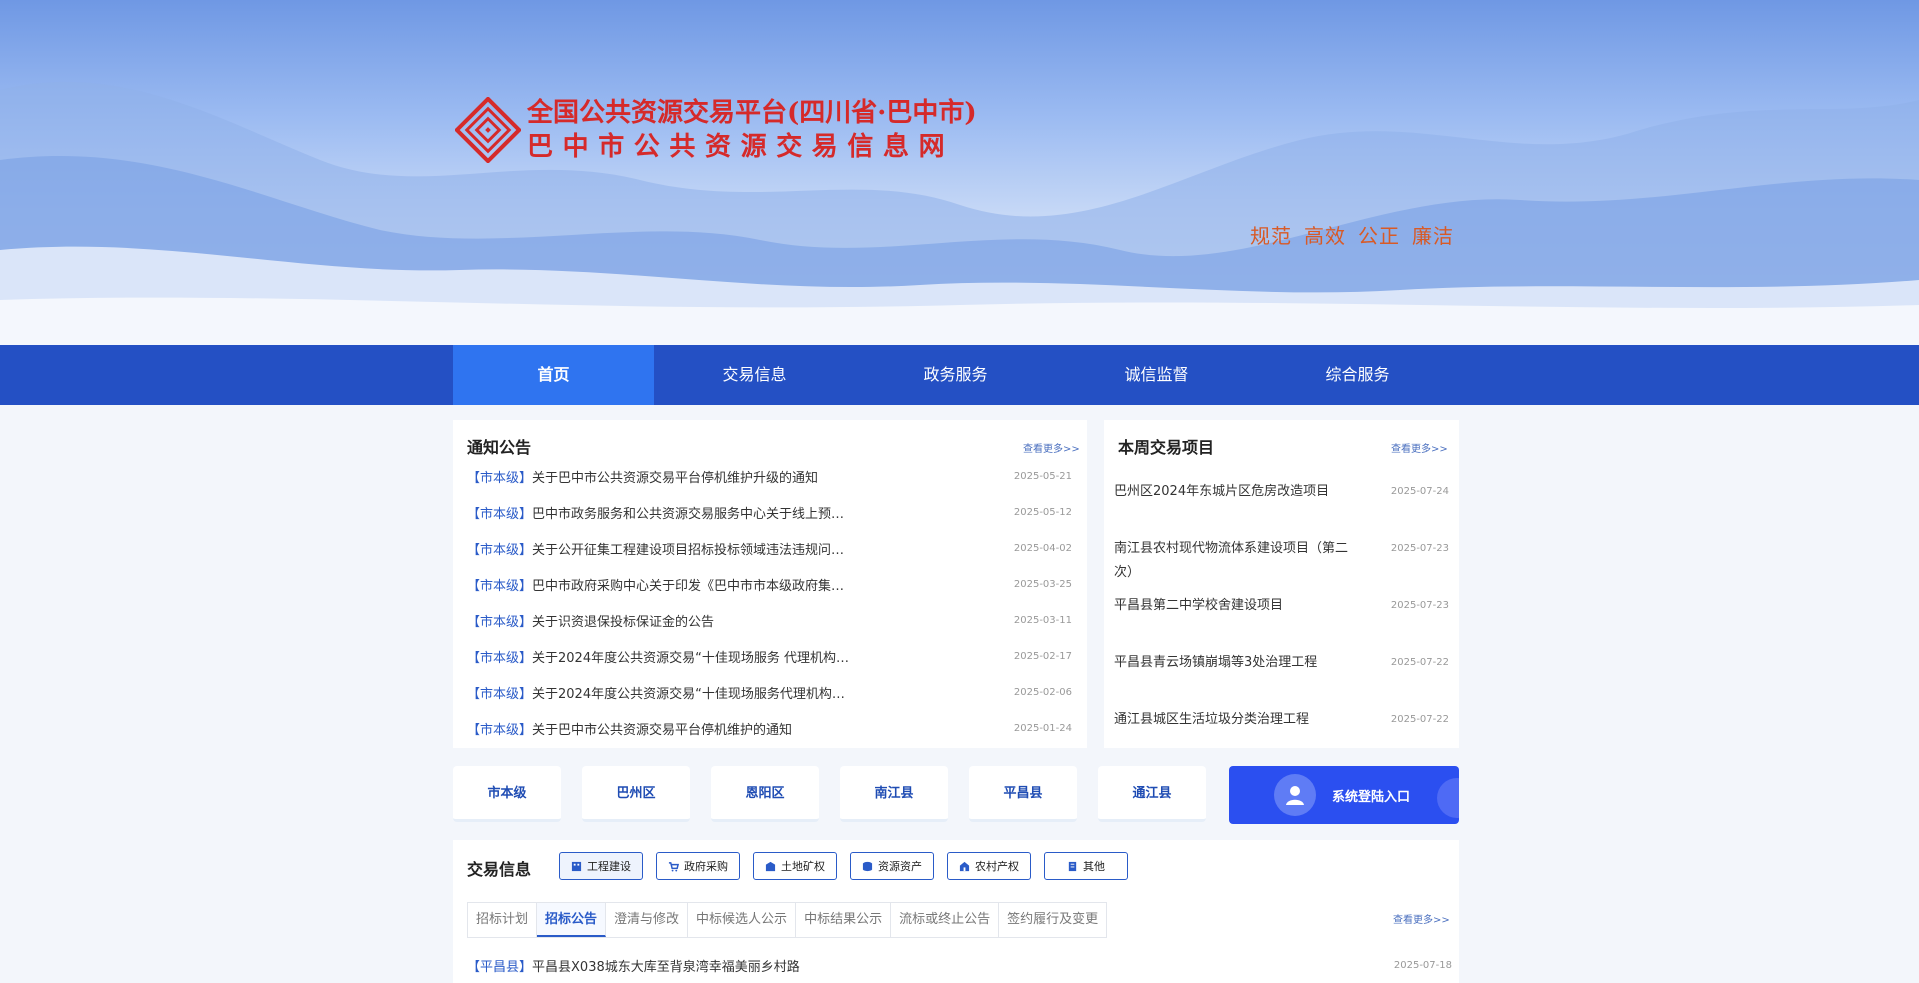 This screenshot has width=1919, height=983. What do you see at coordinates (752, 113) in the screenshot?
I see `site-title-line1: 全国公共资源交易平台(四川省·巴中市)` at bounding box center [752, 113].